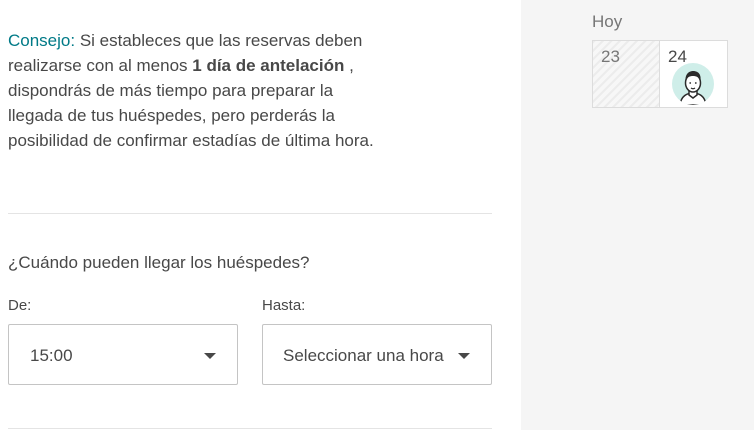 The image size is (754, 430). Describe the element at coordinates (284, 305) in the screenshot. I see `to-label: Hasta:` at that location.